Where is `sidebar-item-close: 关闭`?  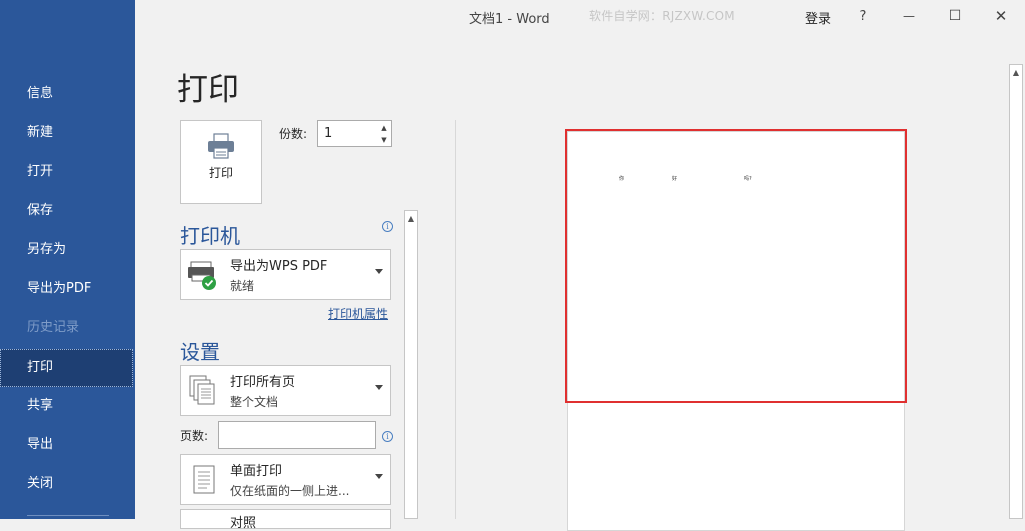 sidebar-item-close: 关闭 is located at coordinates (66, 484).